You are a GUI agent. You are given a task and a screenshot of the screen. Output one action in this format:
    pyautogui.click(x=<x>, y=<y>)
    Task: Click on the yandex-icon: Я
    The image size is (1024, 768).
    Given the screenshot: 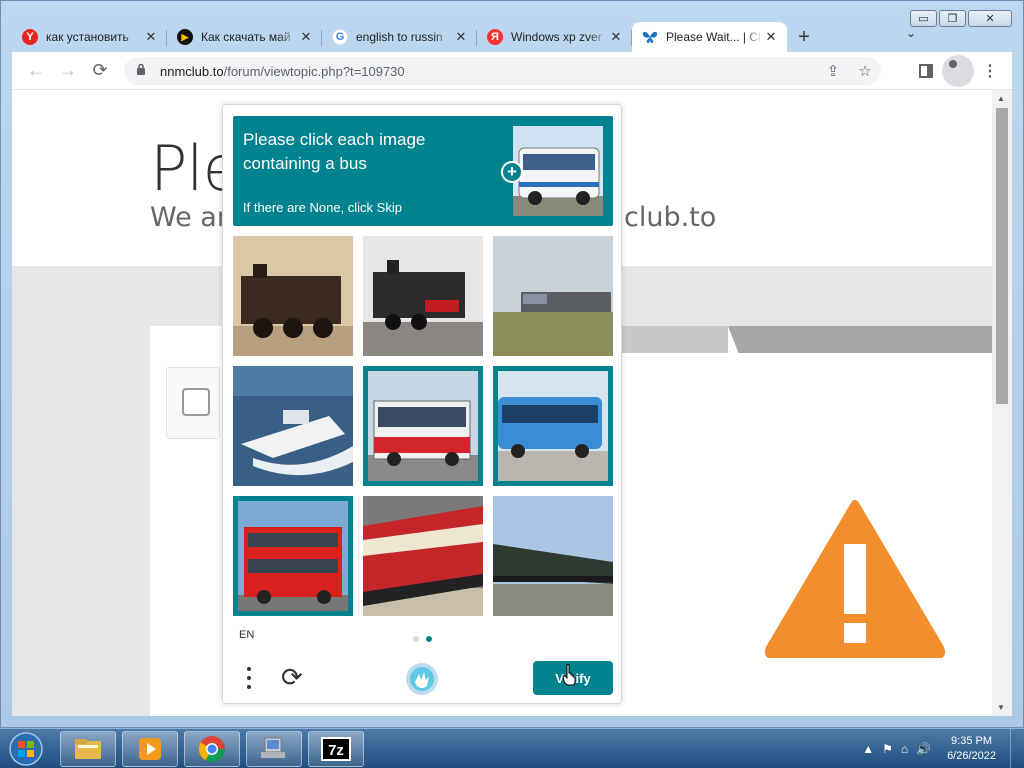 What is the action you would take?
    pyautogui.click(x=495, y=37)
    